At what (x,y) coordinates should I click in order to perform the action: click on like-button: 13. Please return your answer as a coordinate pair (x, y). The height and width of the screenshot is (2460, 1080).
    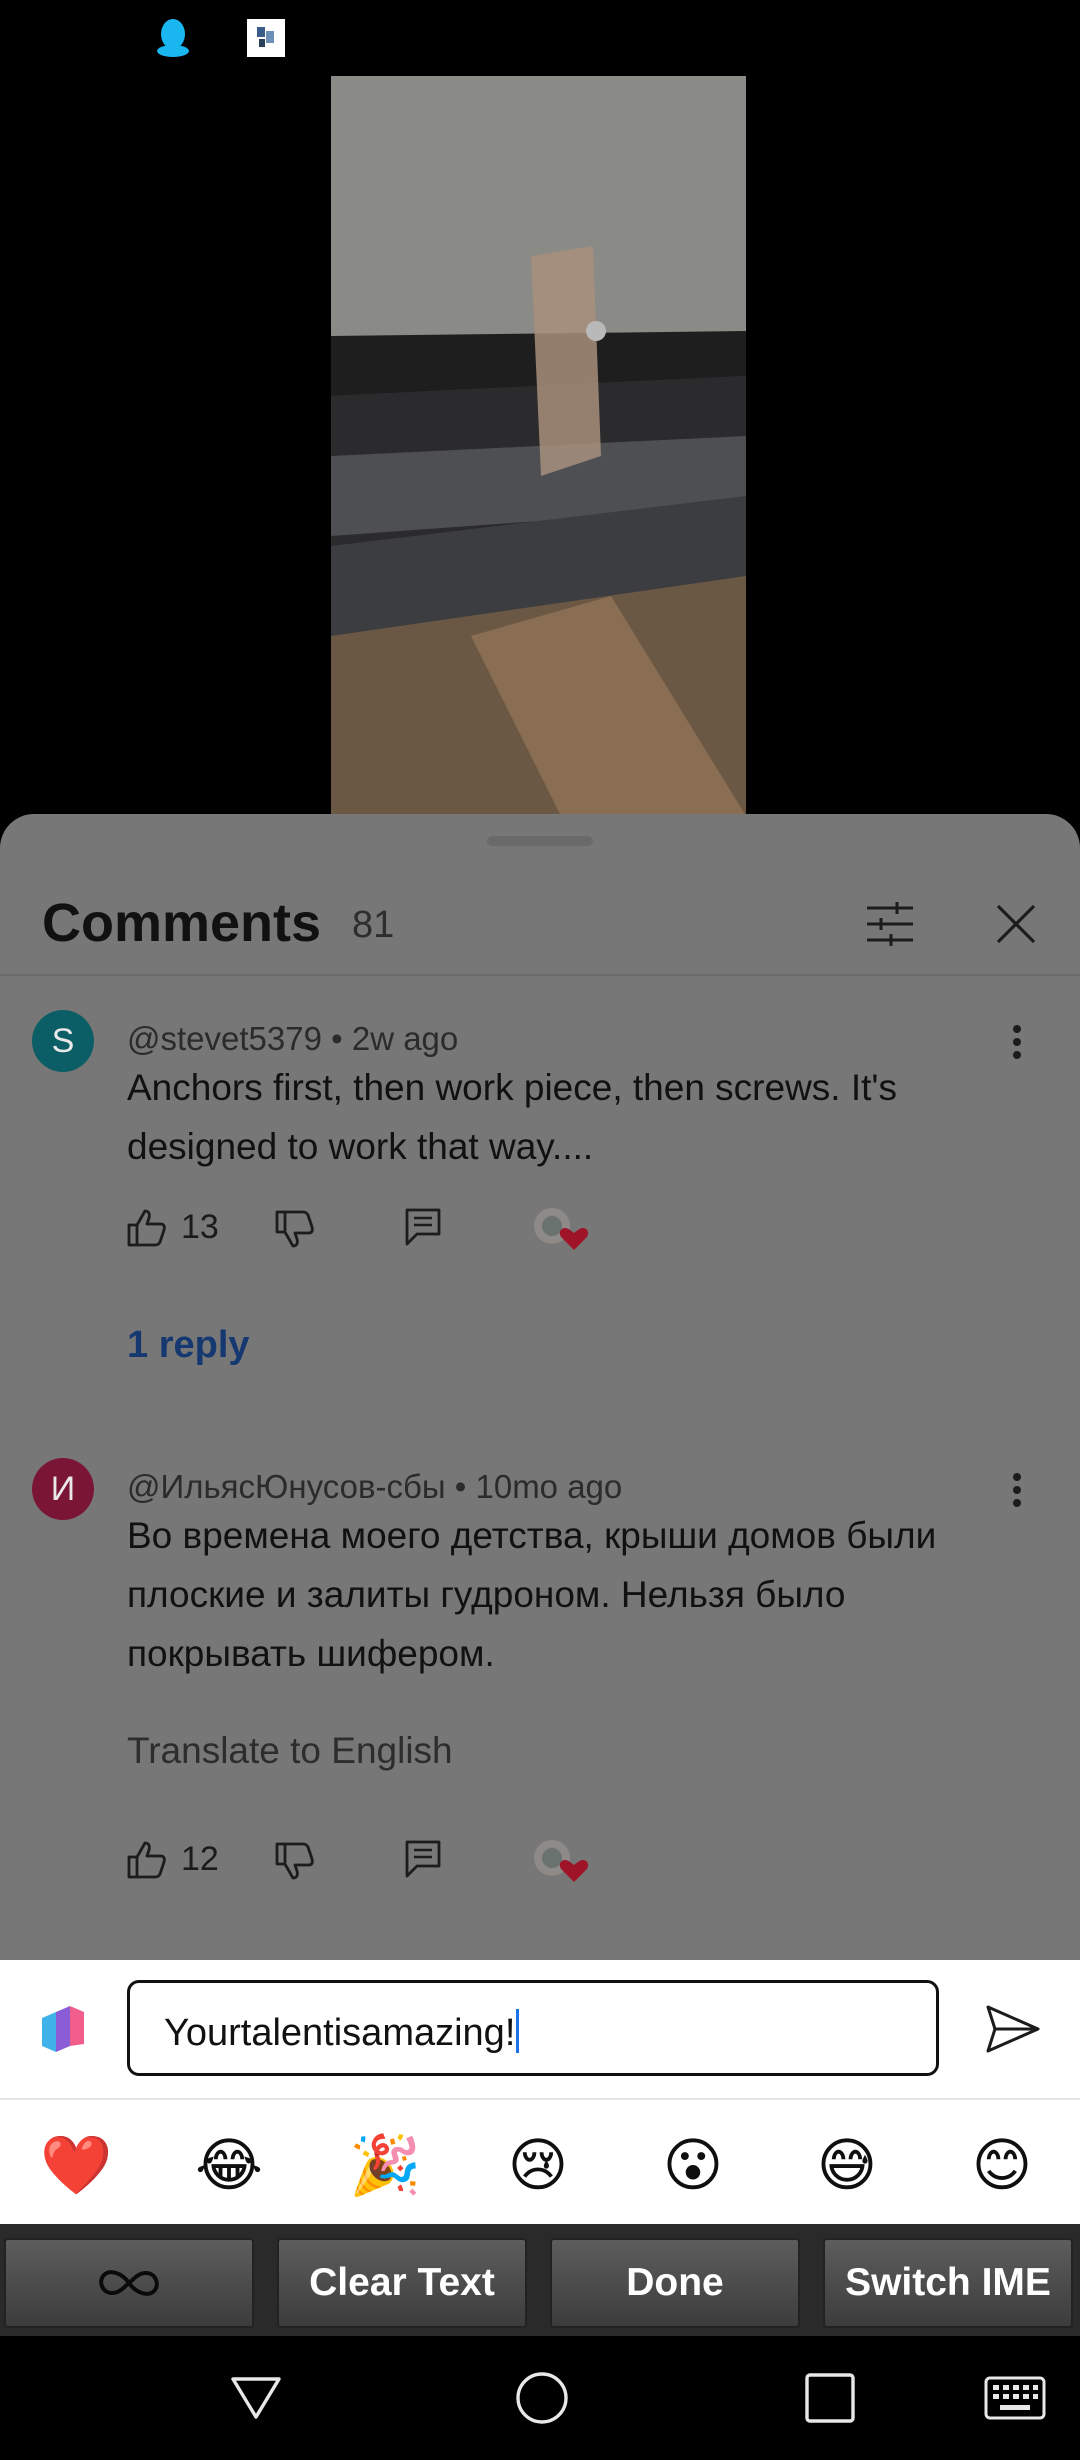
    Looking at the image, I should click on (173, 1227).